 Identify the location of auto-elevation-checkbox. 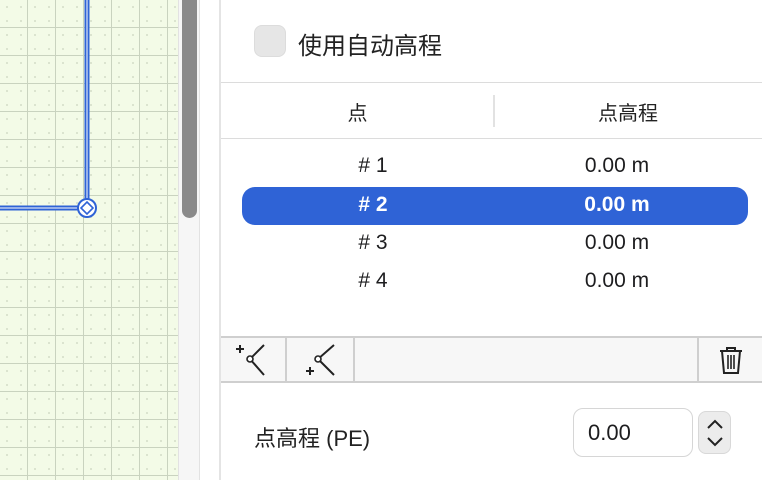
(270, 41).